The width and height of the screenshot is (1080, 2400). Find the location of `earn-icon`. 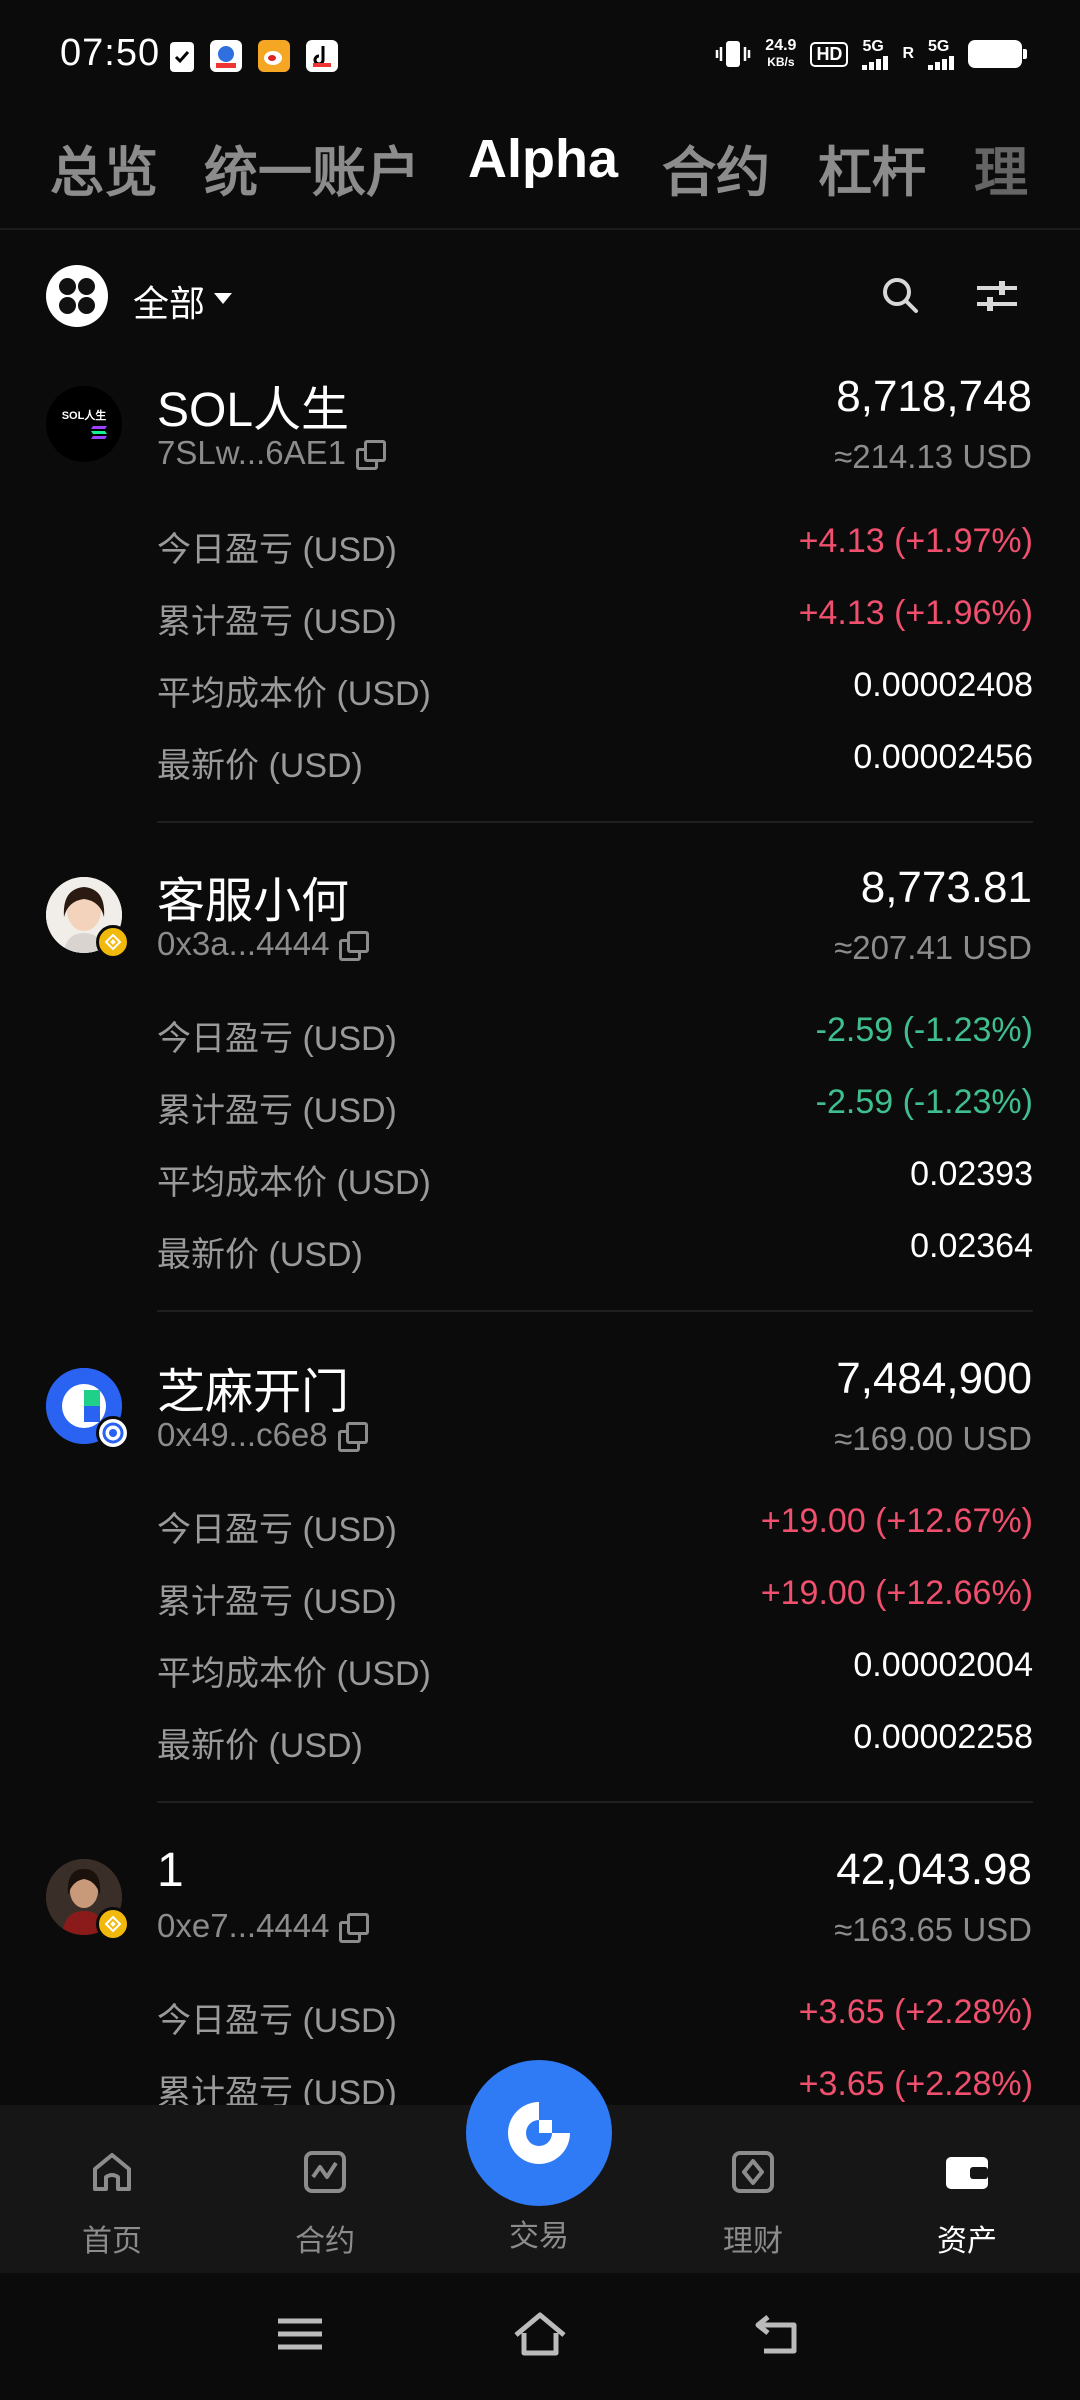

earn-icon is located at coordinates (753, 2172).